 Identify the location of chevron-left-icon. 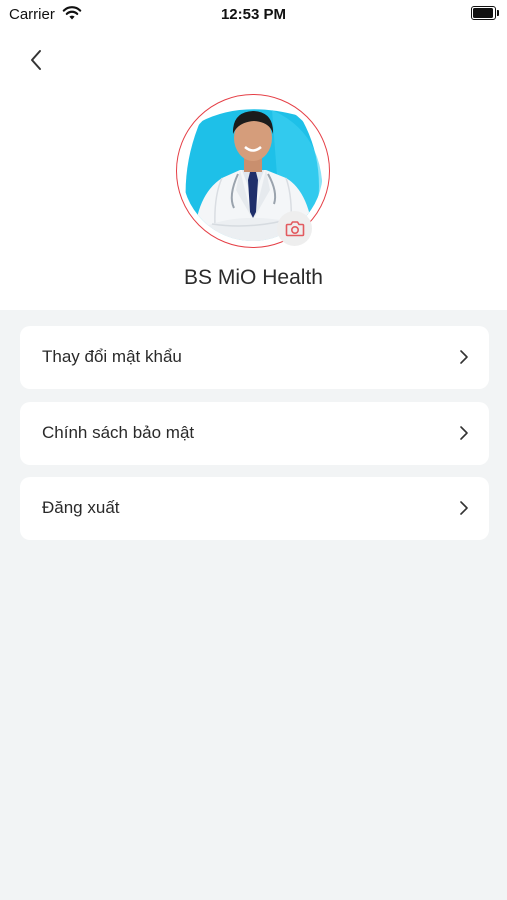
(36, 60).